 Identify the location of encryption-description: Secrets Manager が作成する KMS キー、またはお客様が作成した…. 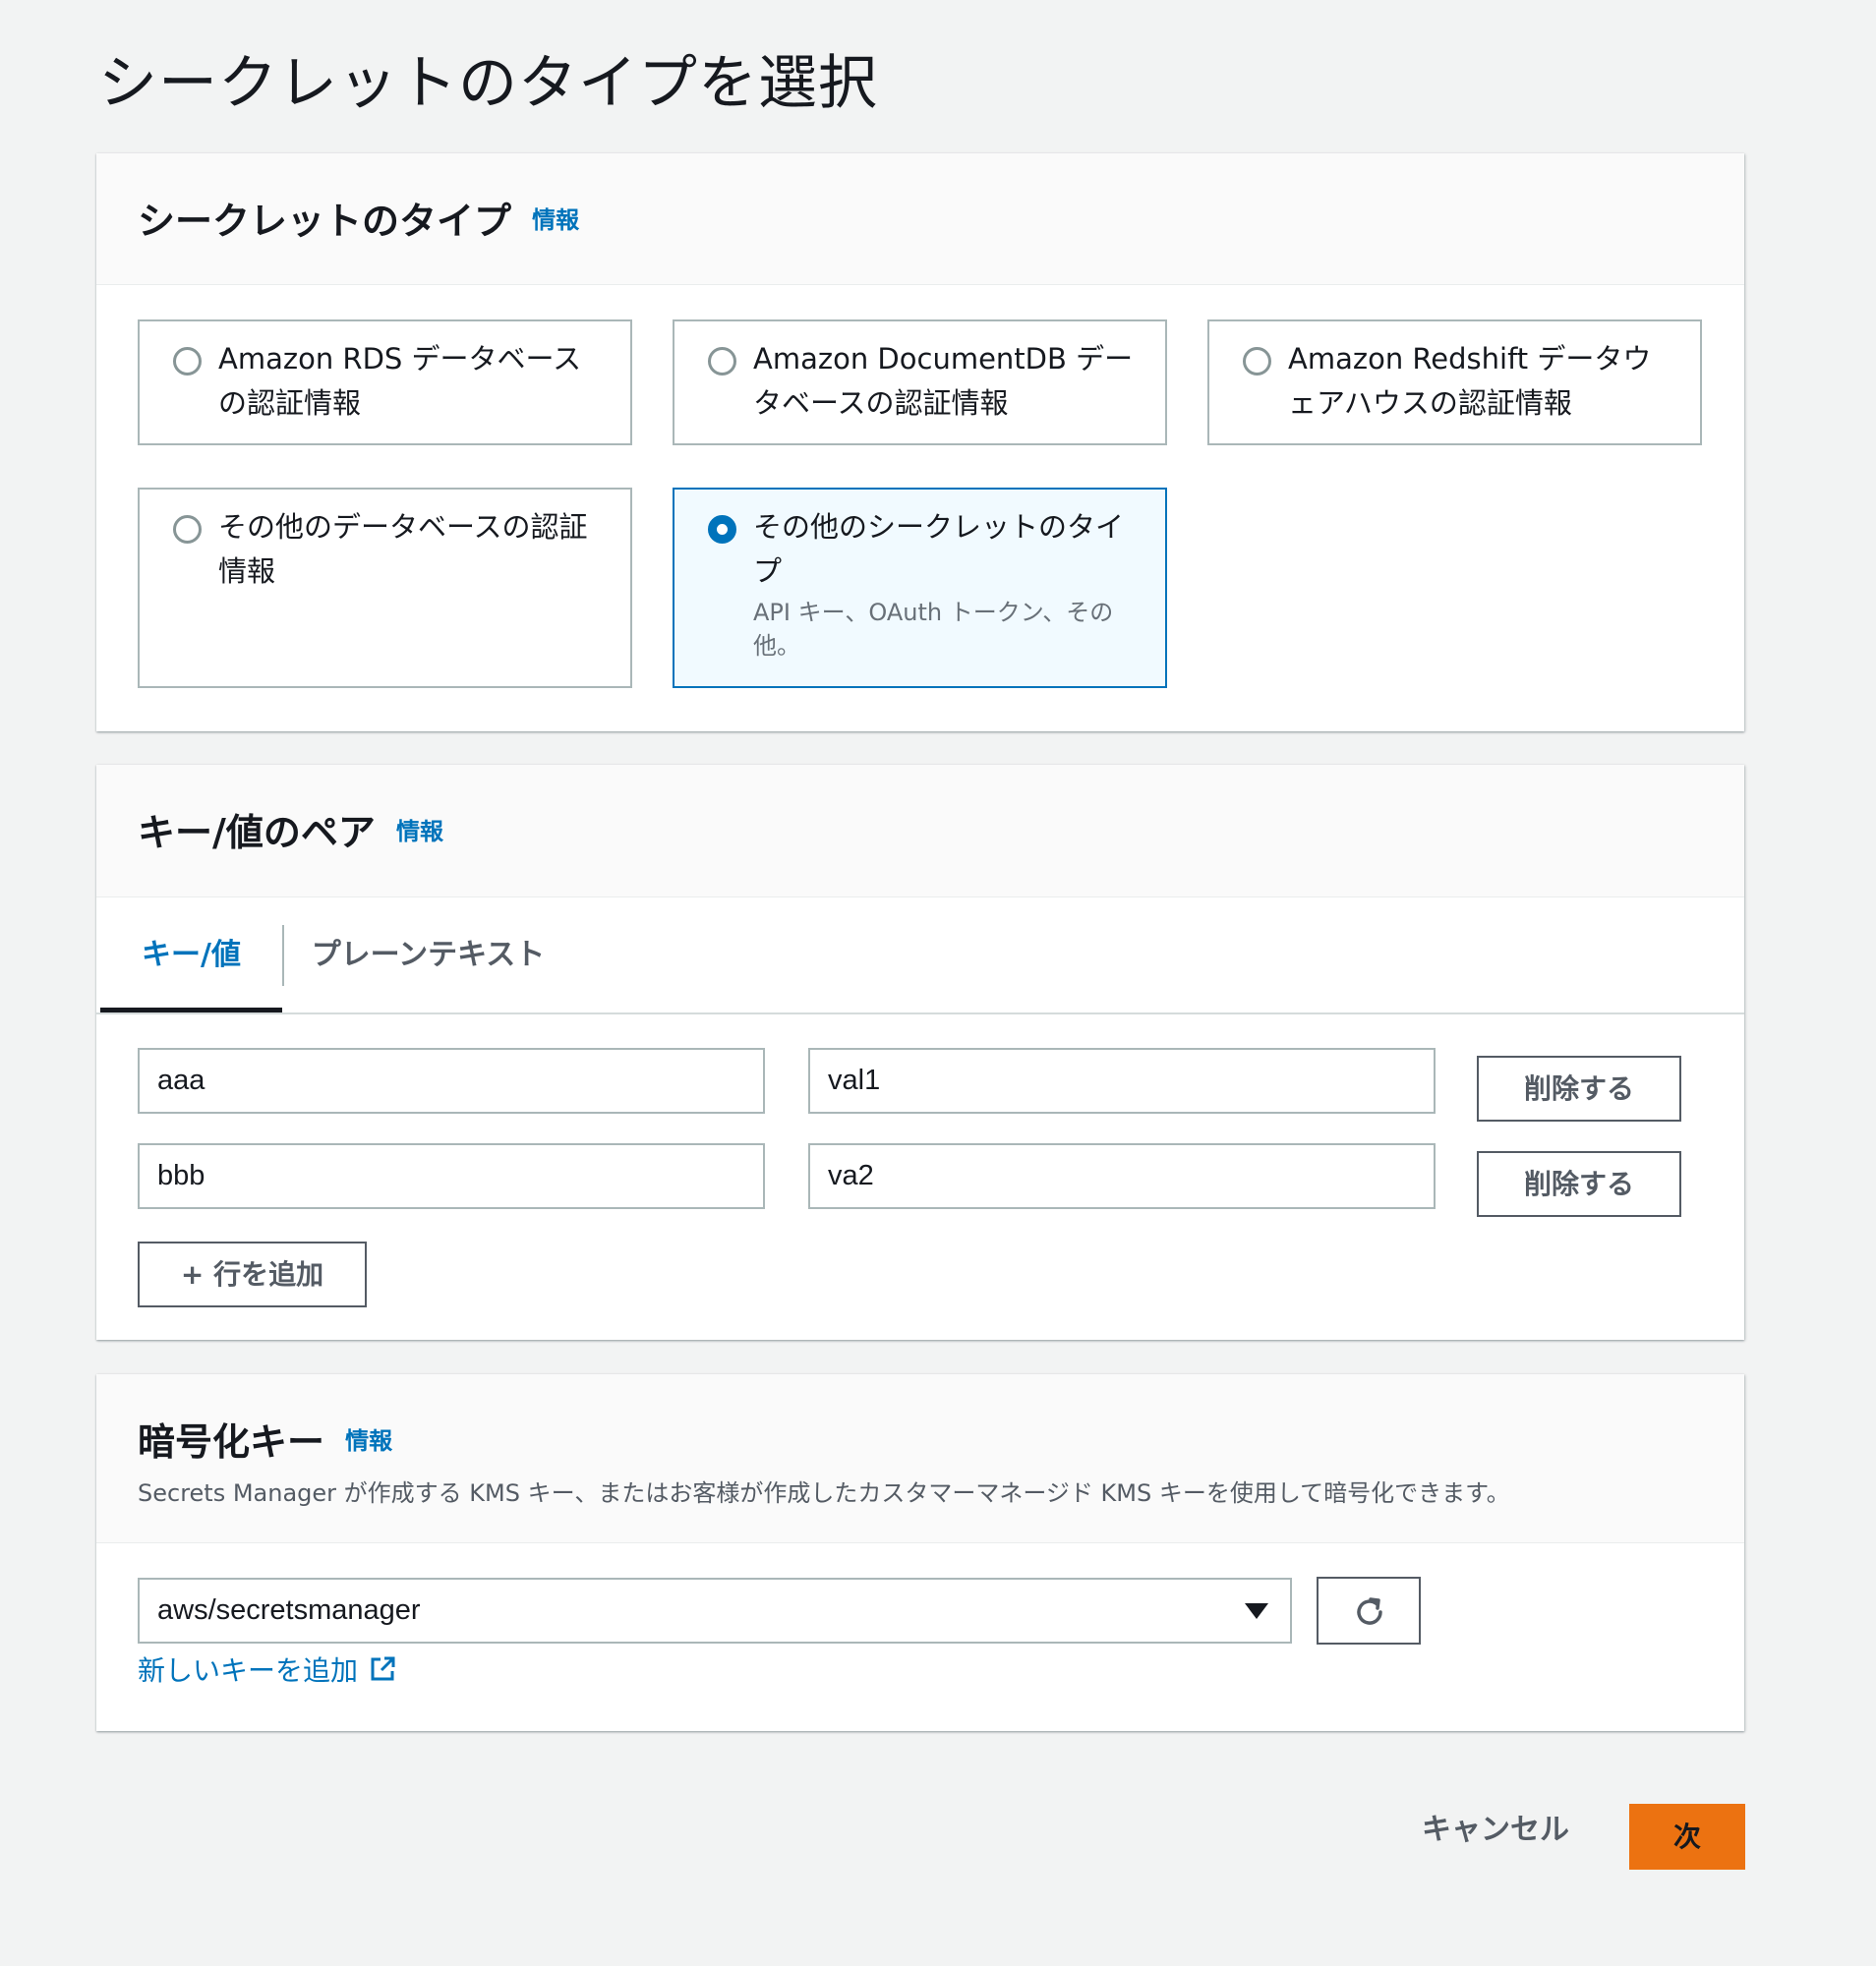
(824, 1493).